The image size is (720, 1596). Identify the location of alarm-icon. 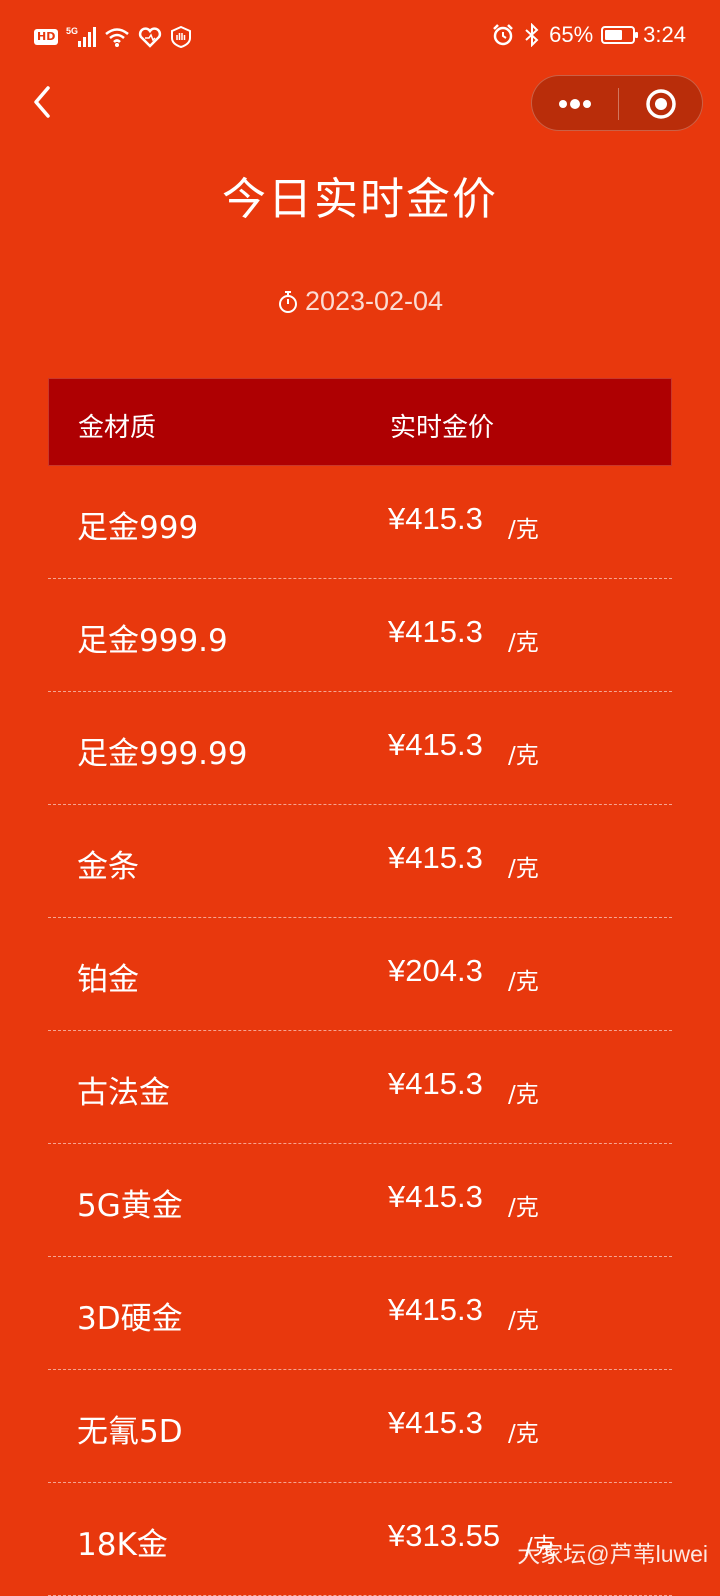
(503, 35).